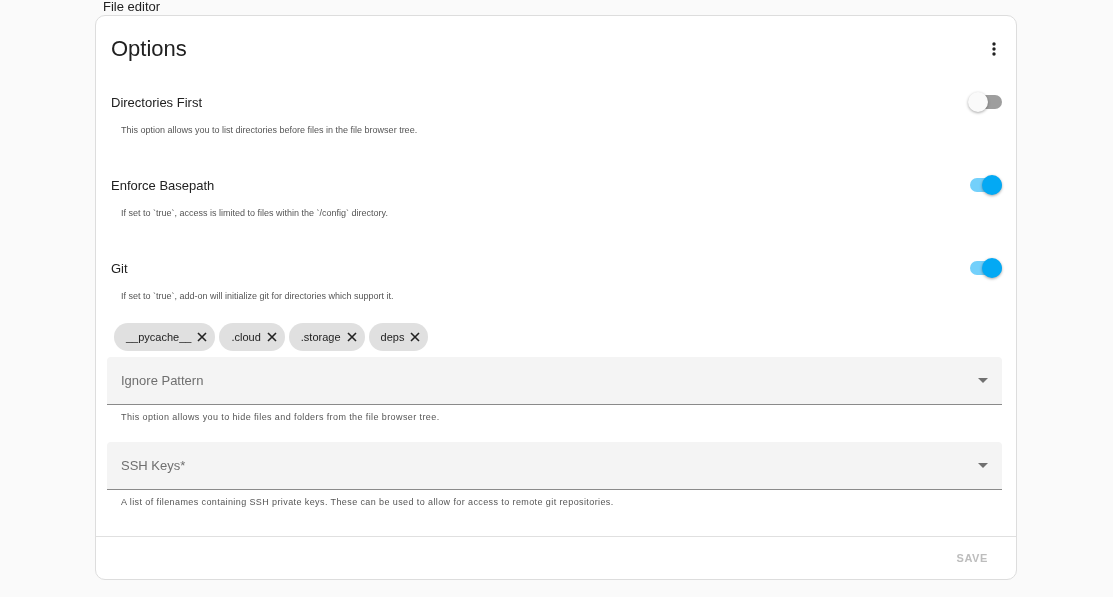  I want to click on option-description: If set to `true`, access is limited to files within the `/config` directory., so click(254, 212).